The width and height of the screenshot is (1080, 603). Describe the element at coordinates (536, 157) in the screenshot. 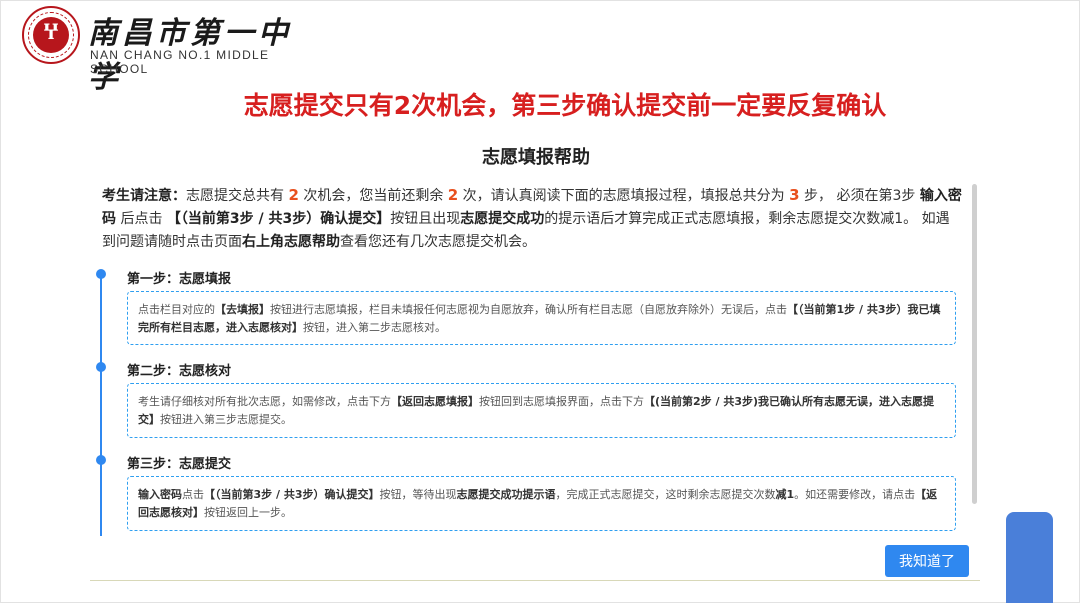

I see `help-title: 志愿填报帮助` at that location.